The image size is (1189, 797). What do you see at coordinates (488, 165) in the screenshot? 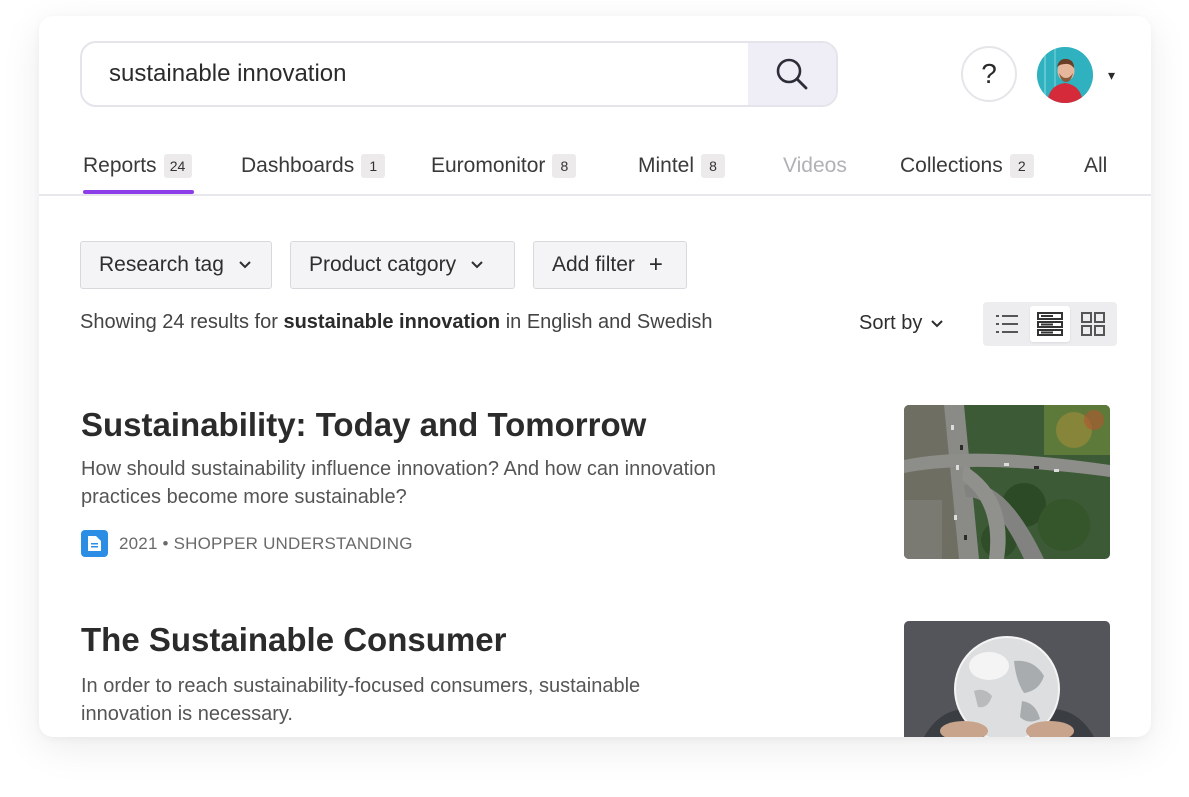
I see `tab-label: Euromonitor` at bounding box center [488, 165].